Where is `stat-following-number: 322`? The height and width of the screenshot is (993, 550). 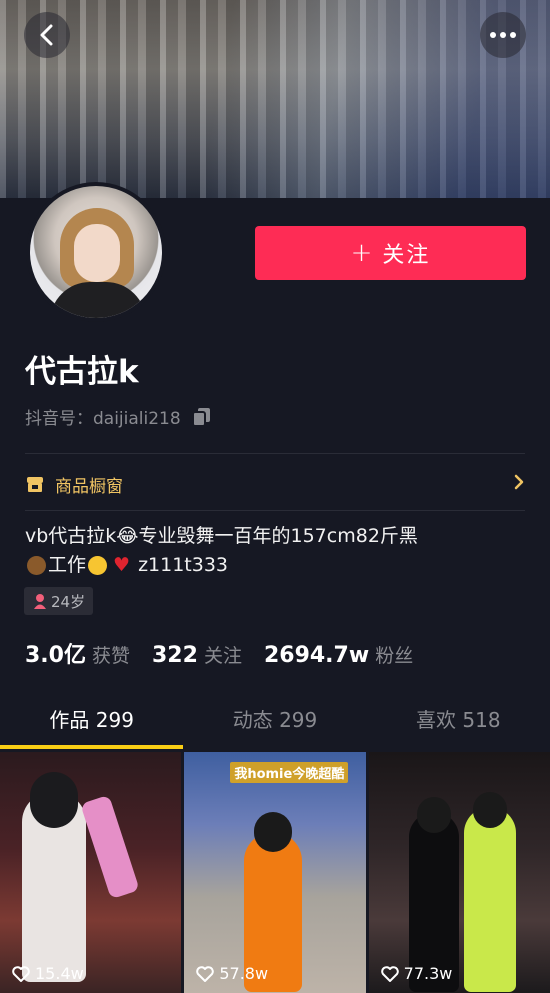 stat-following-number: 322 is located at coordinates (175, 655).